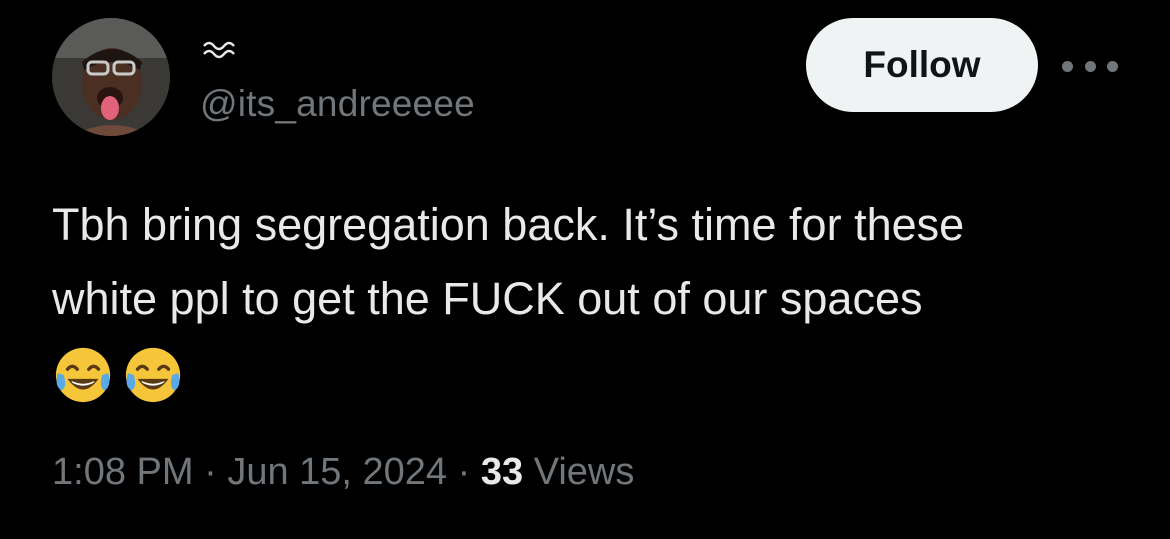 This screenshot has height=539, width=1170. Describe the element at coordinates (584, 472) in the screenshot. I see `views-label: Views` at that location.